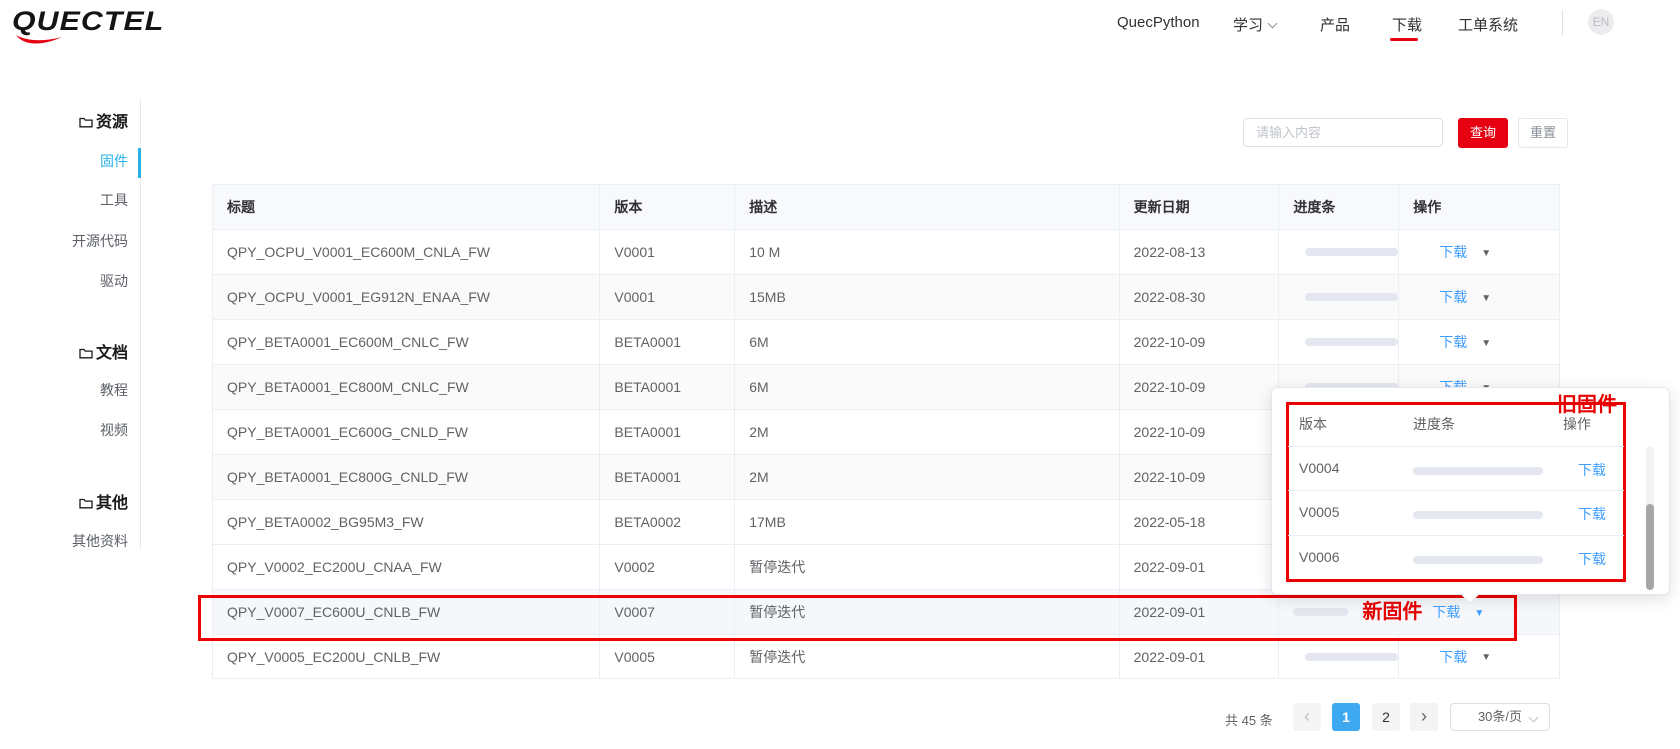 The height and width of the screenshot is (749, 1680). Describe the element at coordinates (1319, 468) in the screenshot. I see `popup-version: V0004` at that location.